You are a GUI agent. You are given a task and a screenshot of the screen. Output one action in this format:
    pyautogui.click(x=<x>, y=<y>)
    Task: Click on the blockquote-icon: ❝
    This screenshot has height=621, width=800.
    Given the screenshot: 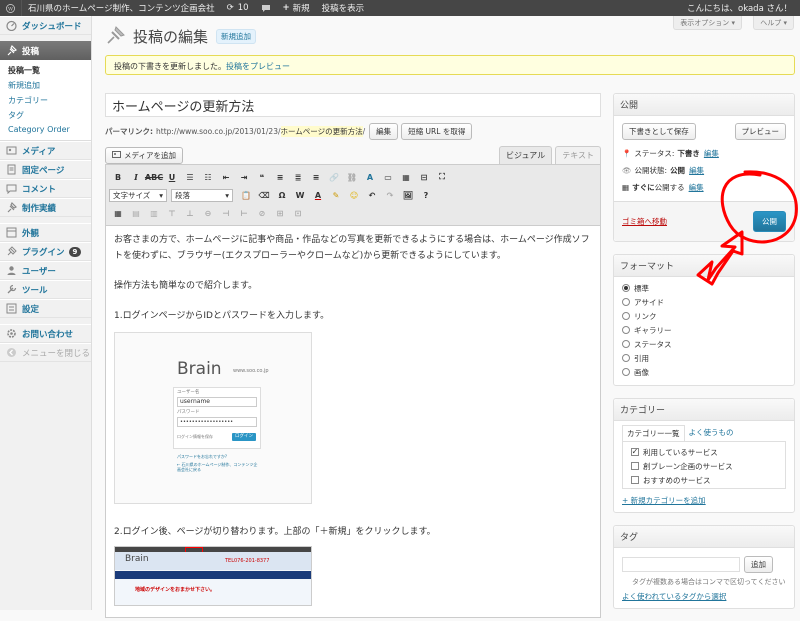 What is the action you would take?
    pyautogui.click(x=262, y=177)
    